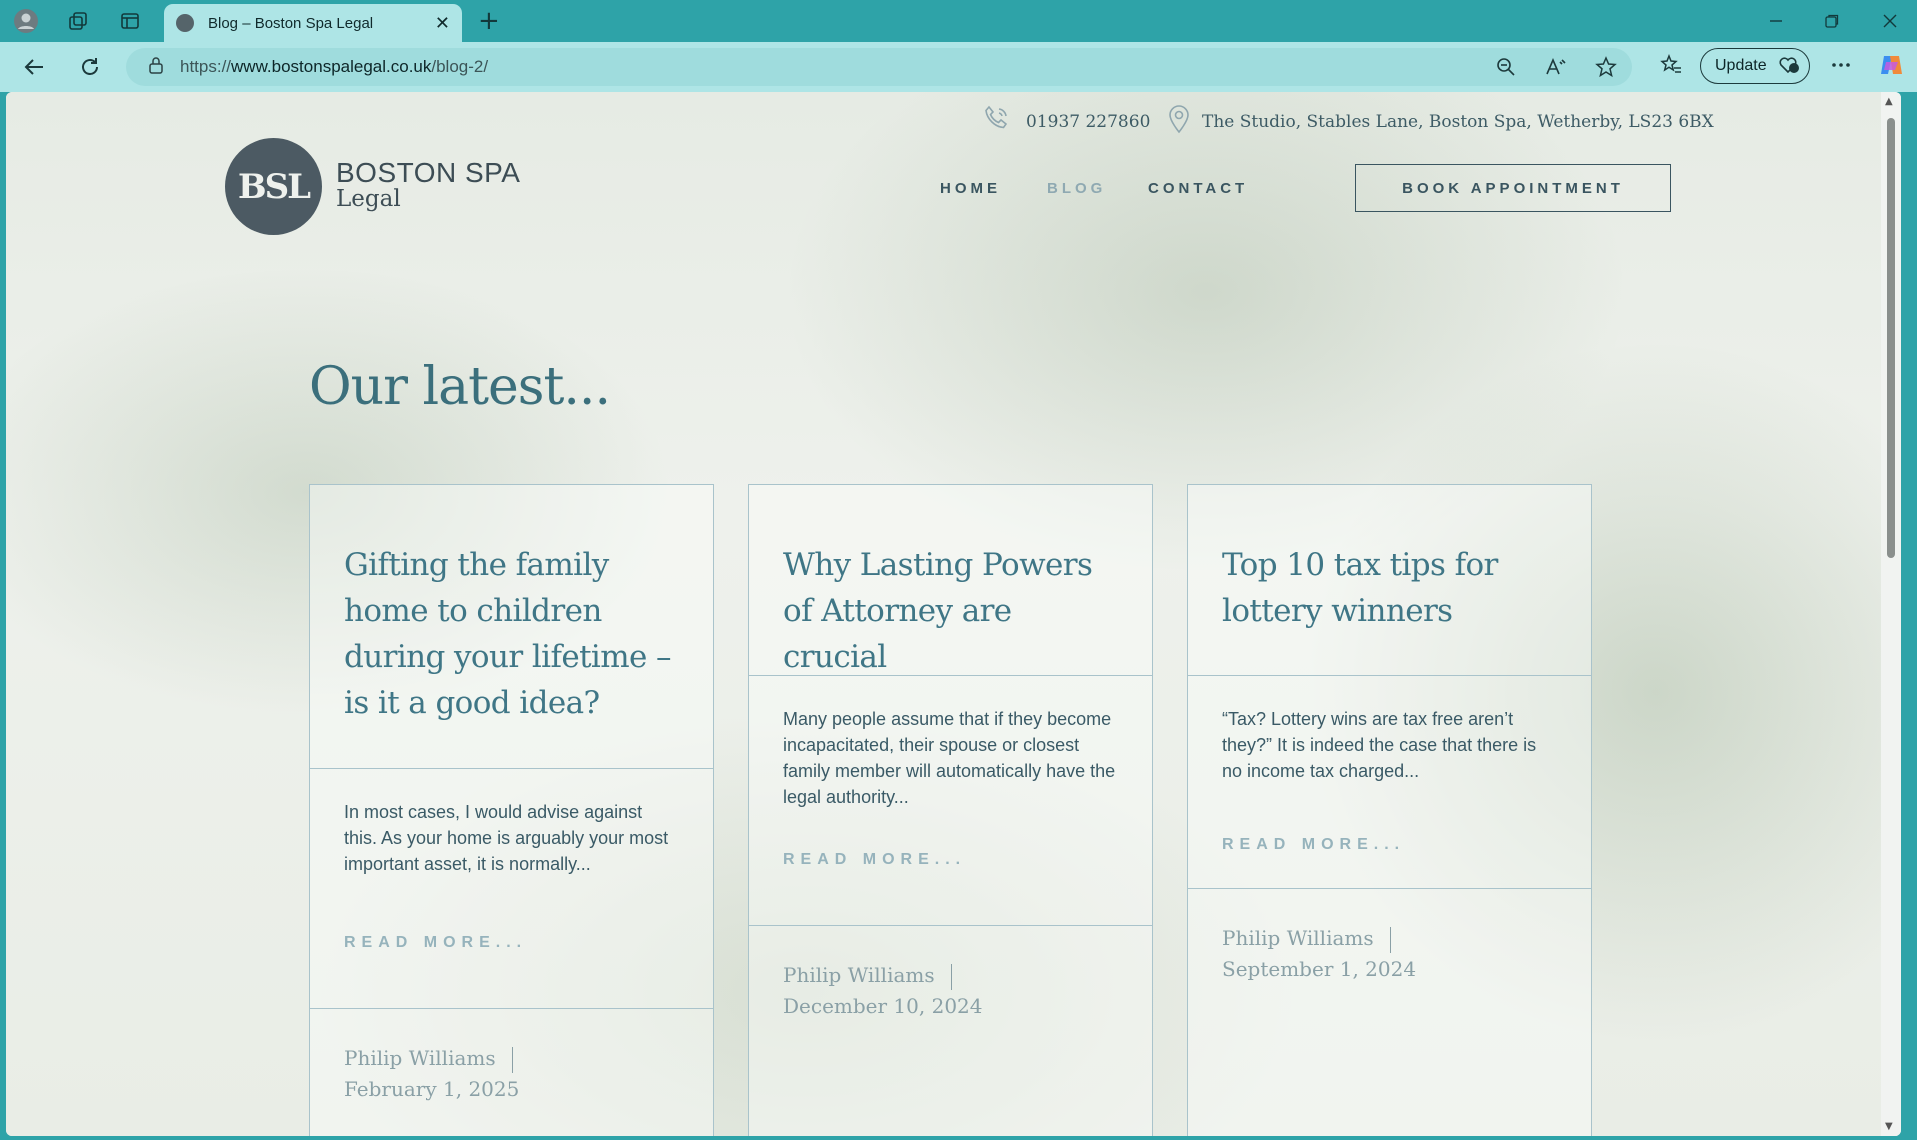 This screenshot has width=1917, height=1140. What do you see at coordinates (1556, 67) in the screenshot?
I see `read-aloud-icon` at bounding box center [1556, 67].